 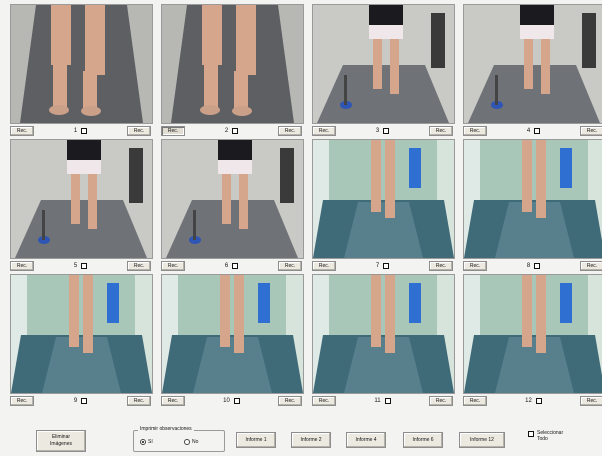 I want to click on radio-si-indicator, so click(x=143, y=442).